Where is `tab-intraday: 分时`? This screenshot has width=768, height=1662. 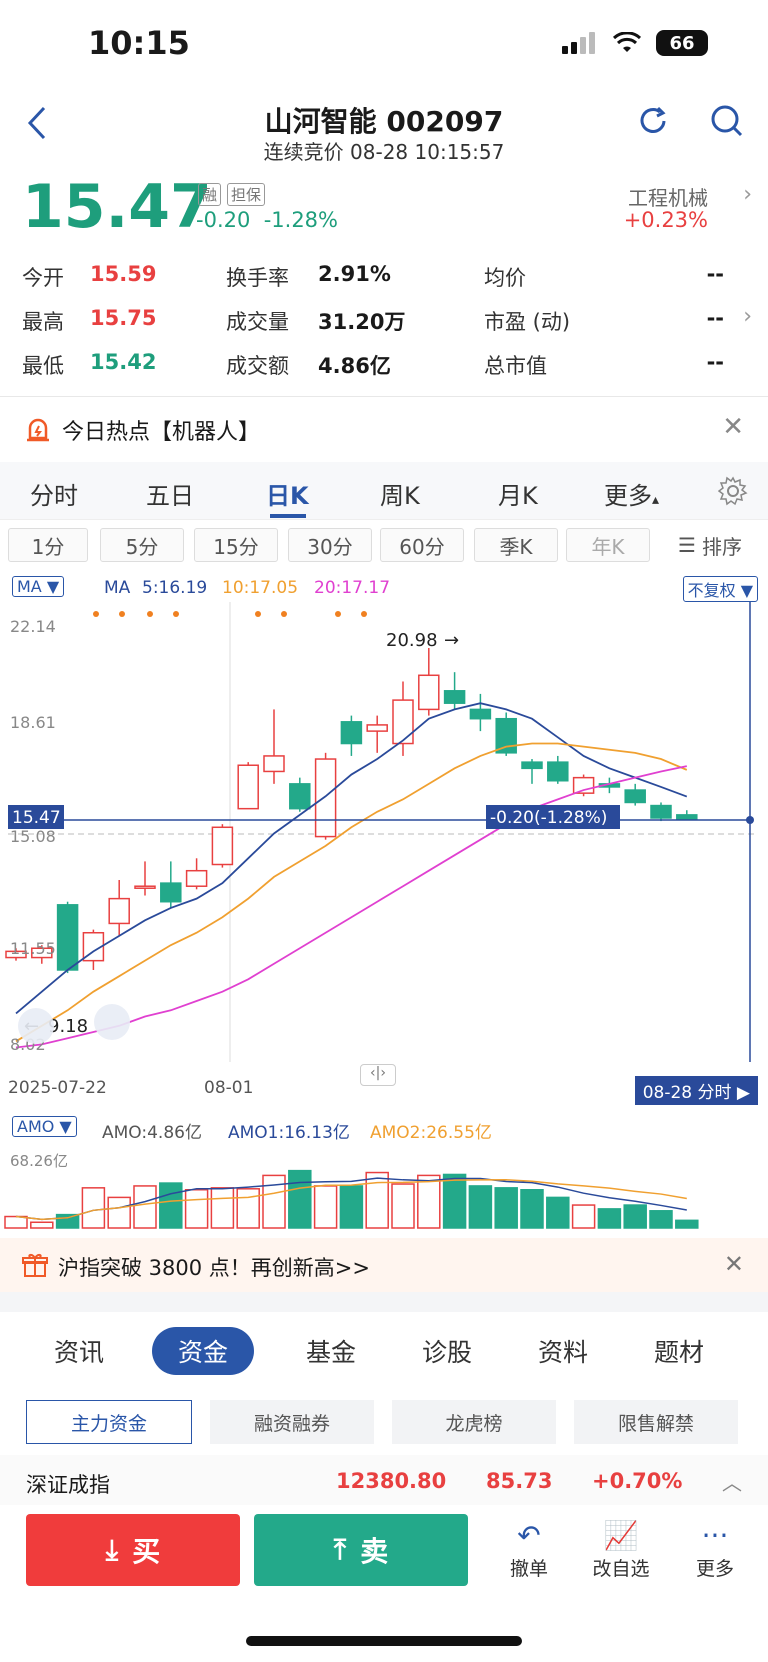
tab-intraday: 分时 is located at coordinates (54, 493).